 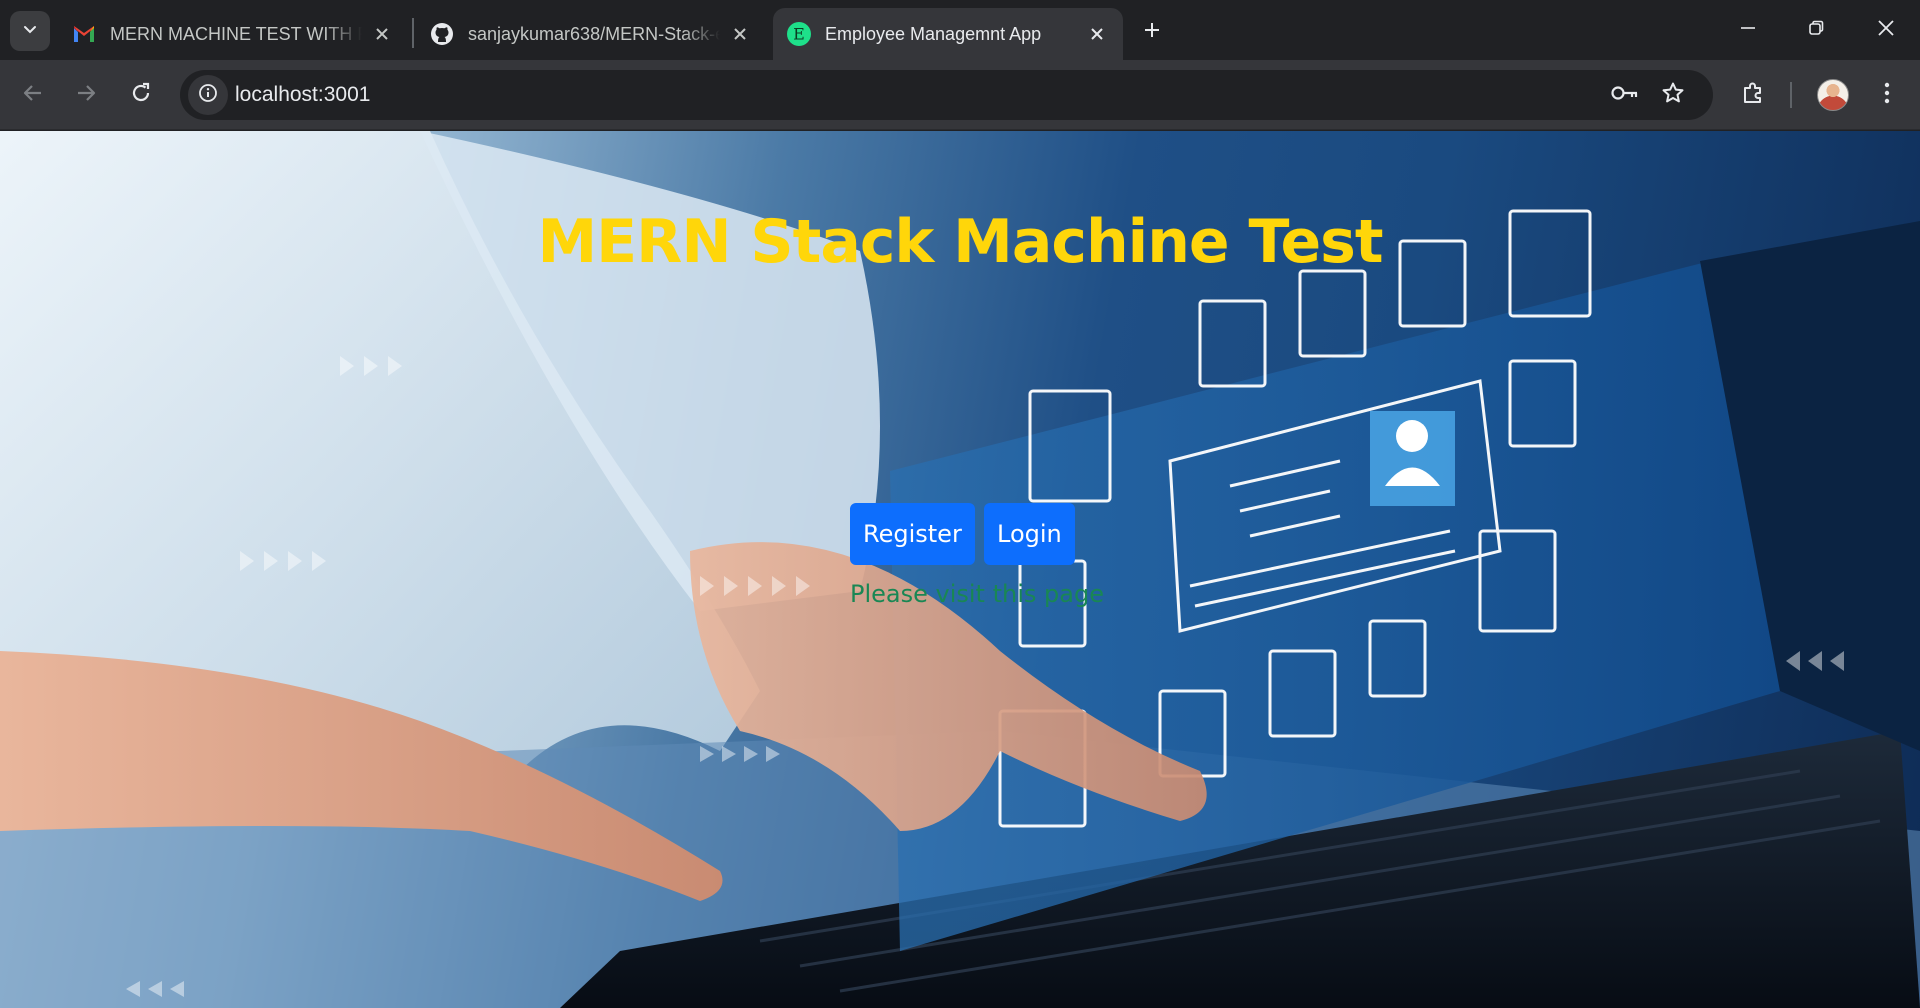 I want to click on tab-search-button, so click(x=30, y=31).